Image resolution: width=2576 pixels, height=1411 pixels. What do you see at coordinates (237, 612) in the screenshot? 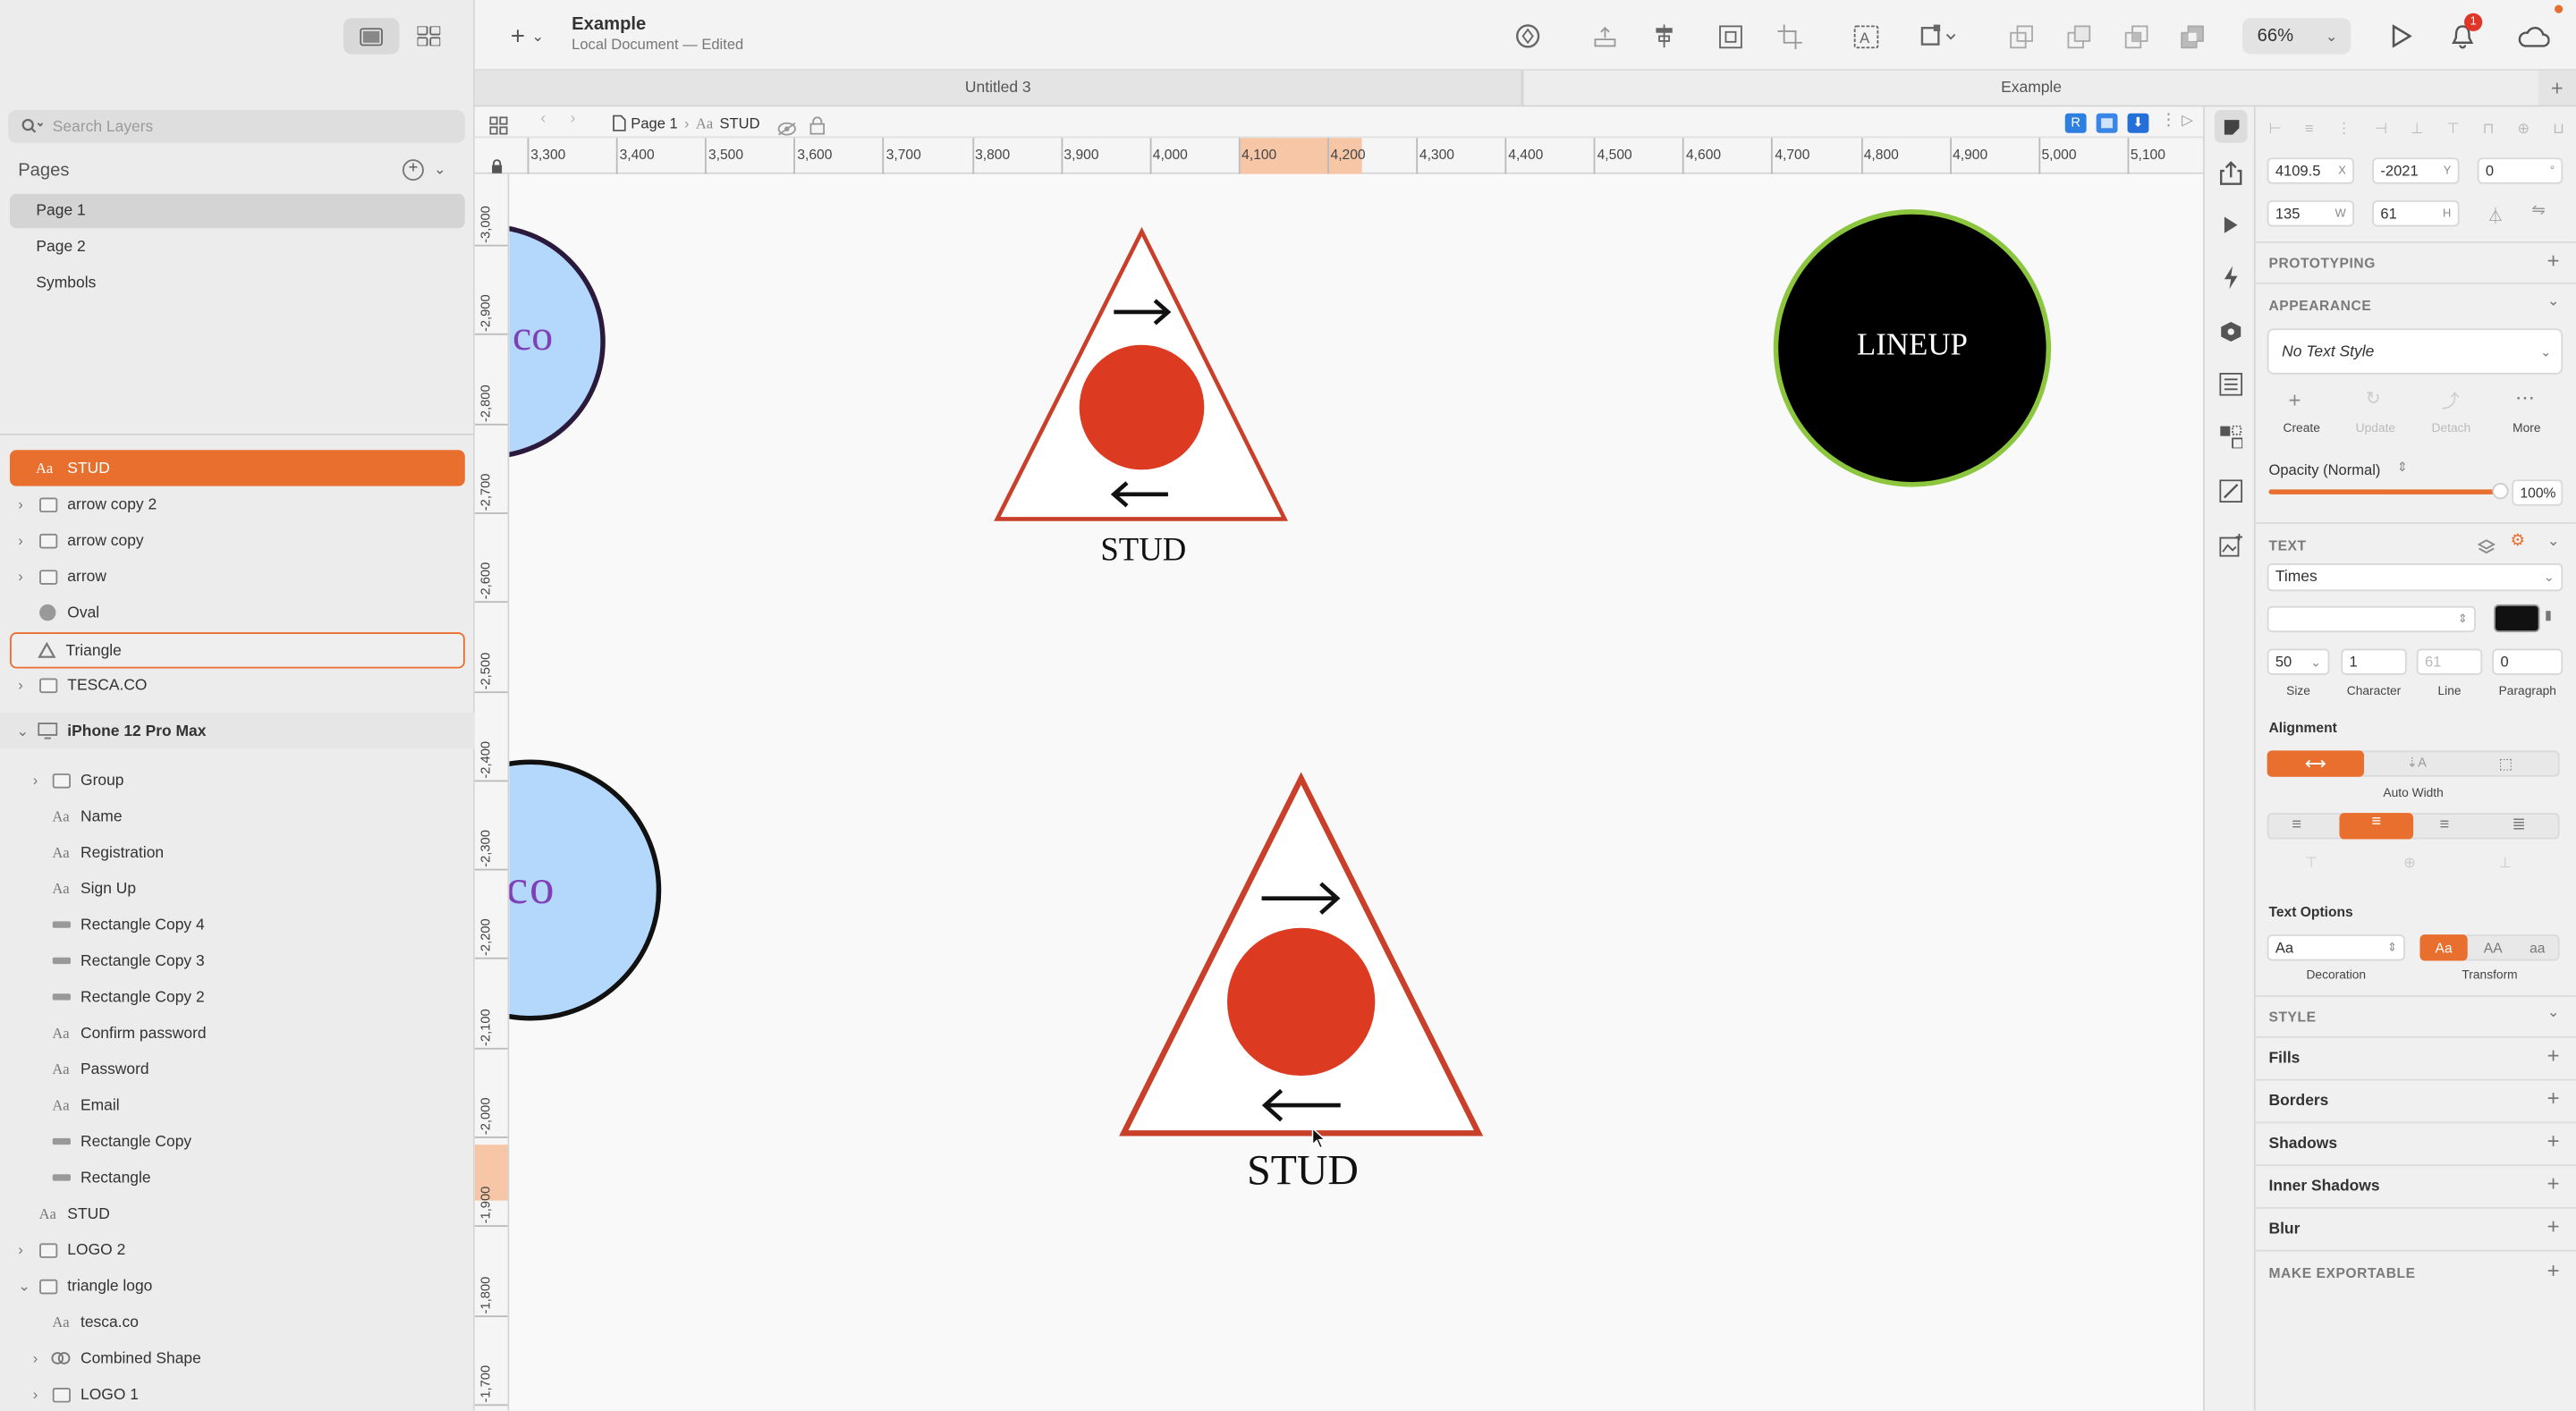
I see `layer-oval: Oval` at bounding box center [237, 612].